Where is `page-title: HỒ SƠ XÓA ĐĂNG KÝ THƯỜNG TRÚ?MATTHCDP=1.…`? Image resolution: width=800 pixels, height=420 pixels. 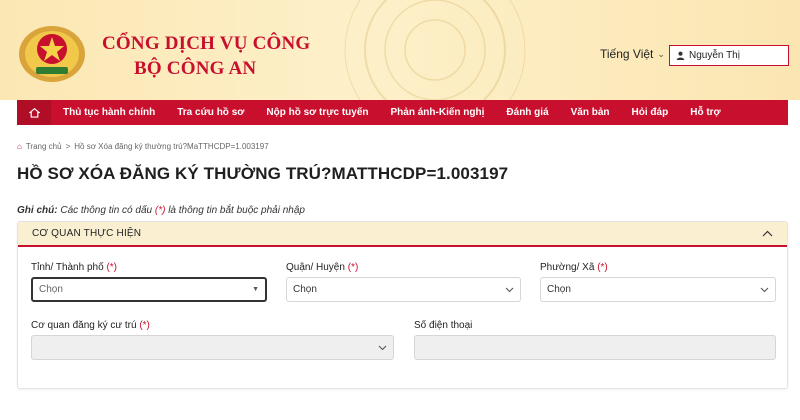 page-title: HỒ SƠ XÓA ĐĂNG KÝ THƯỜNG TRÚ?MATTHCDP=1.… is located at coordinates (263, 173).